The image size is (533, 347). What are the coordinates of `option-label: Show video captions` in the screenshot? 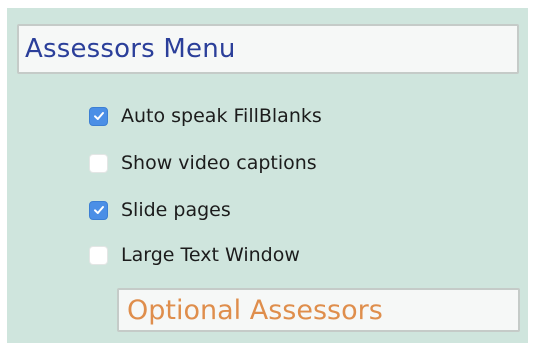 It's located at (219, 163).